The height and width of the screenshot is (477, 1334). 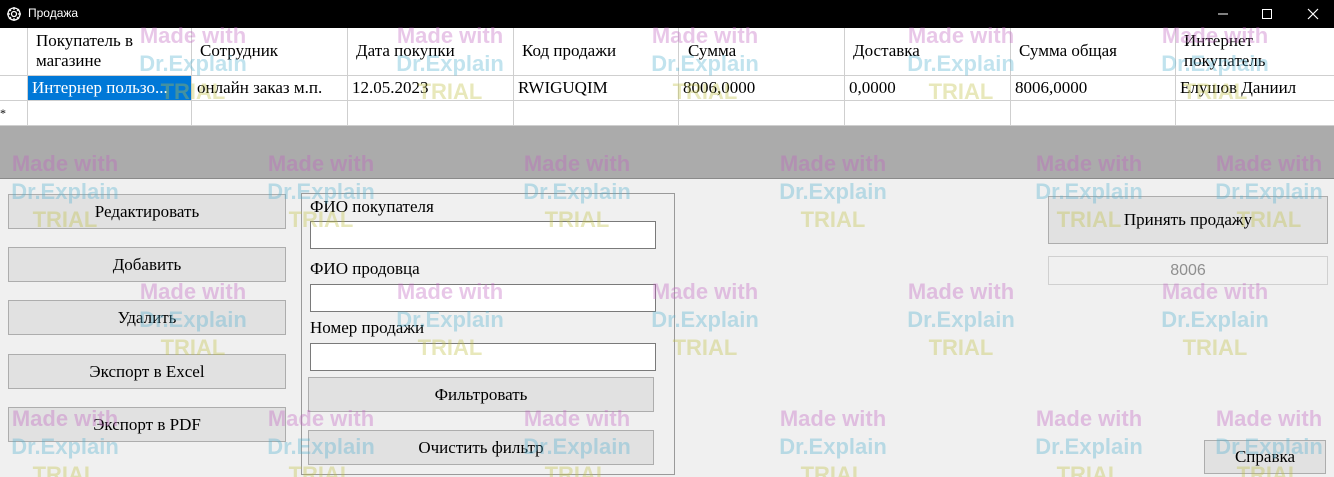 I want to click on minimize-icon, so click(x=1223, y=14).